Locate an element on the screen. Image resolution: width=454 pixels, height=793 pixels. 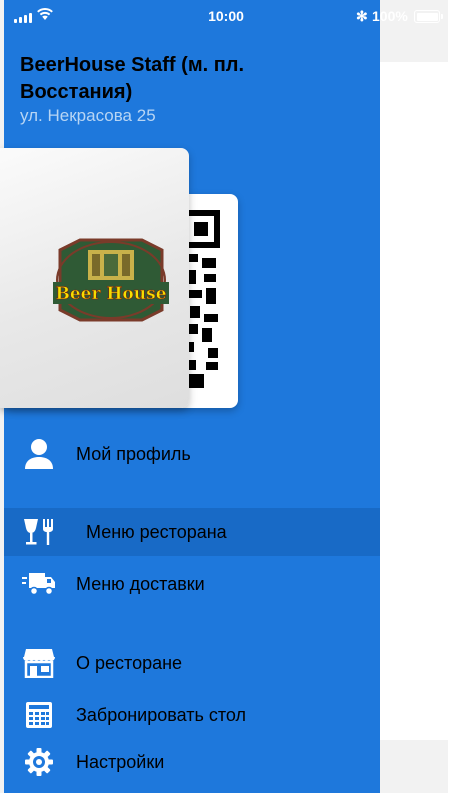
menu-item-restaurant-menu: Меню ресторана is located at coordinates (192, 532).